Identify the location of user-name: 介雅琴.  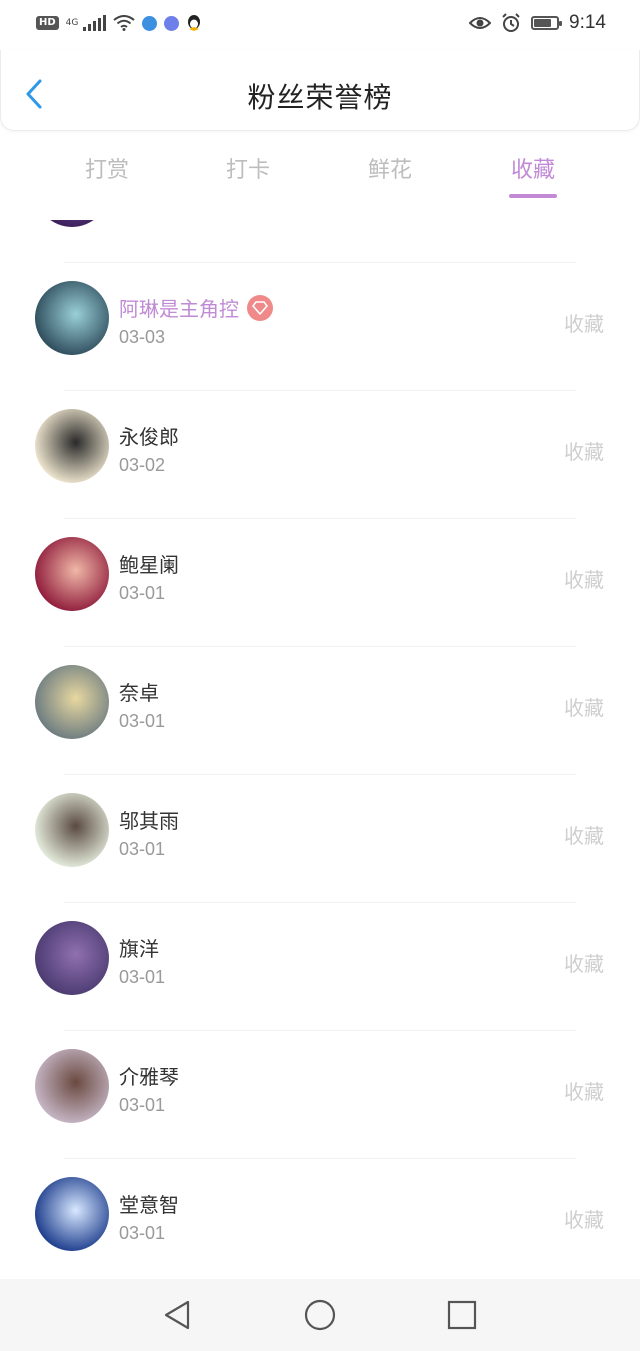
(149, 1075).